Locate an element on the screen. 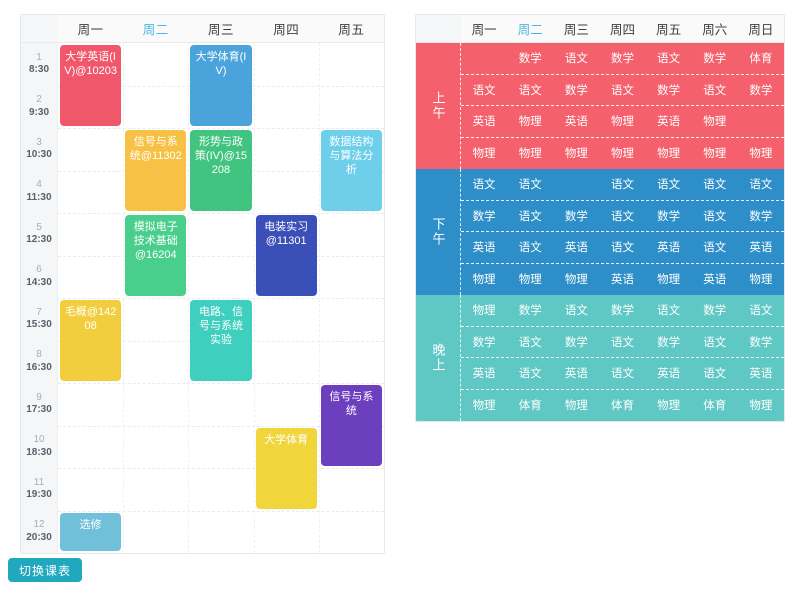 This screenshot has width=800, height=600. course-block: 模拟电子技术基础@16204 is located at coordinates (156, 255).